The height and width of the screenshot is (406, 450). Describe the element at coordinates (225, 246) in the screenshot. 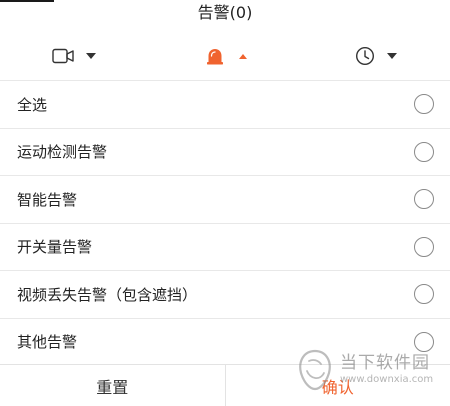

I see `option-switch-alarm: 开关量告警` at that location.